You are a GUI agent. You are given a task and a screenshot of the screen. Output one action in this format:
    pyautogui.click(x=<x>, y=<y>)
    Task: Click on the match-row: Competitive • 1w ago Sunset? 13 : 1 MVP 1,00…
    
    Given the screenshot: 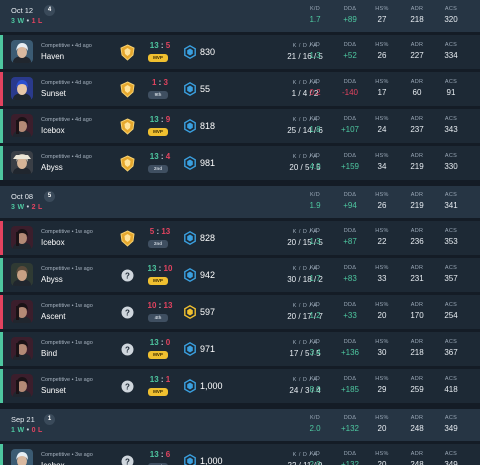 What is the action you would take?
    pyautogui.click(x=240, y=386)
    